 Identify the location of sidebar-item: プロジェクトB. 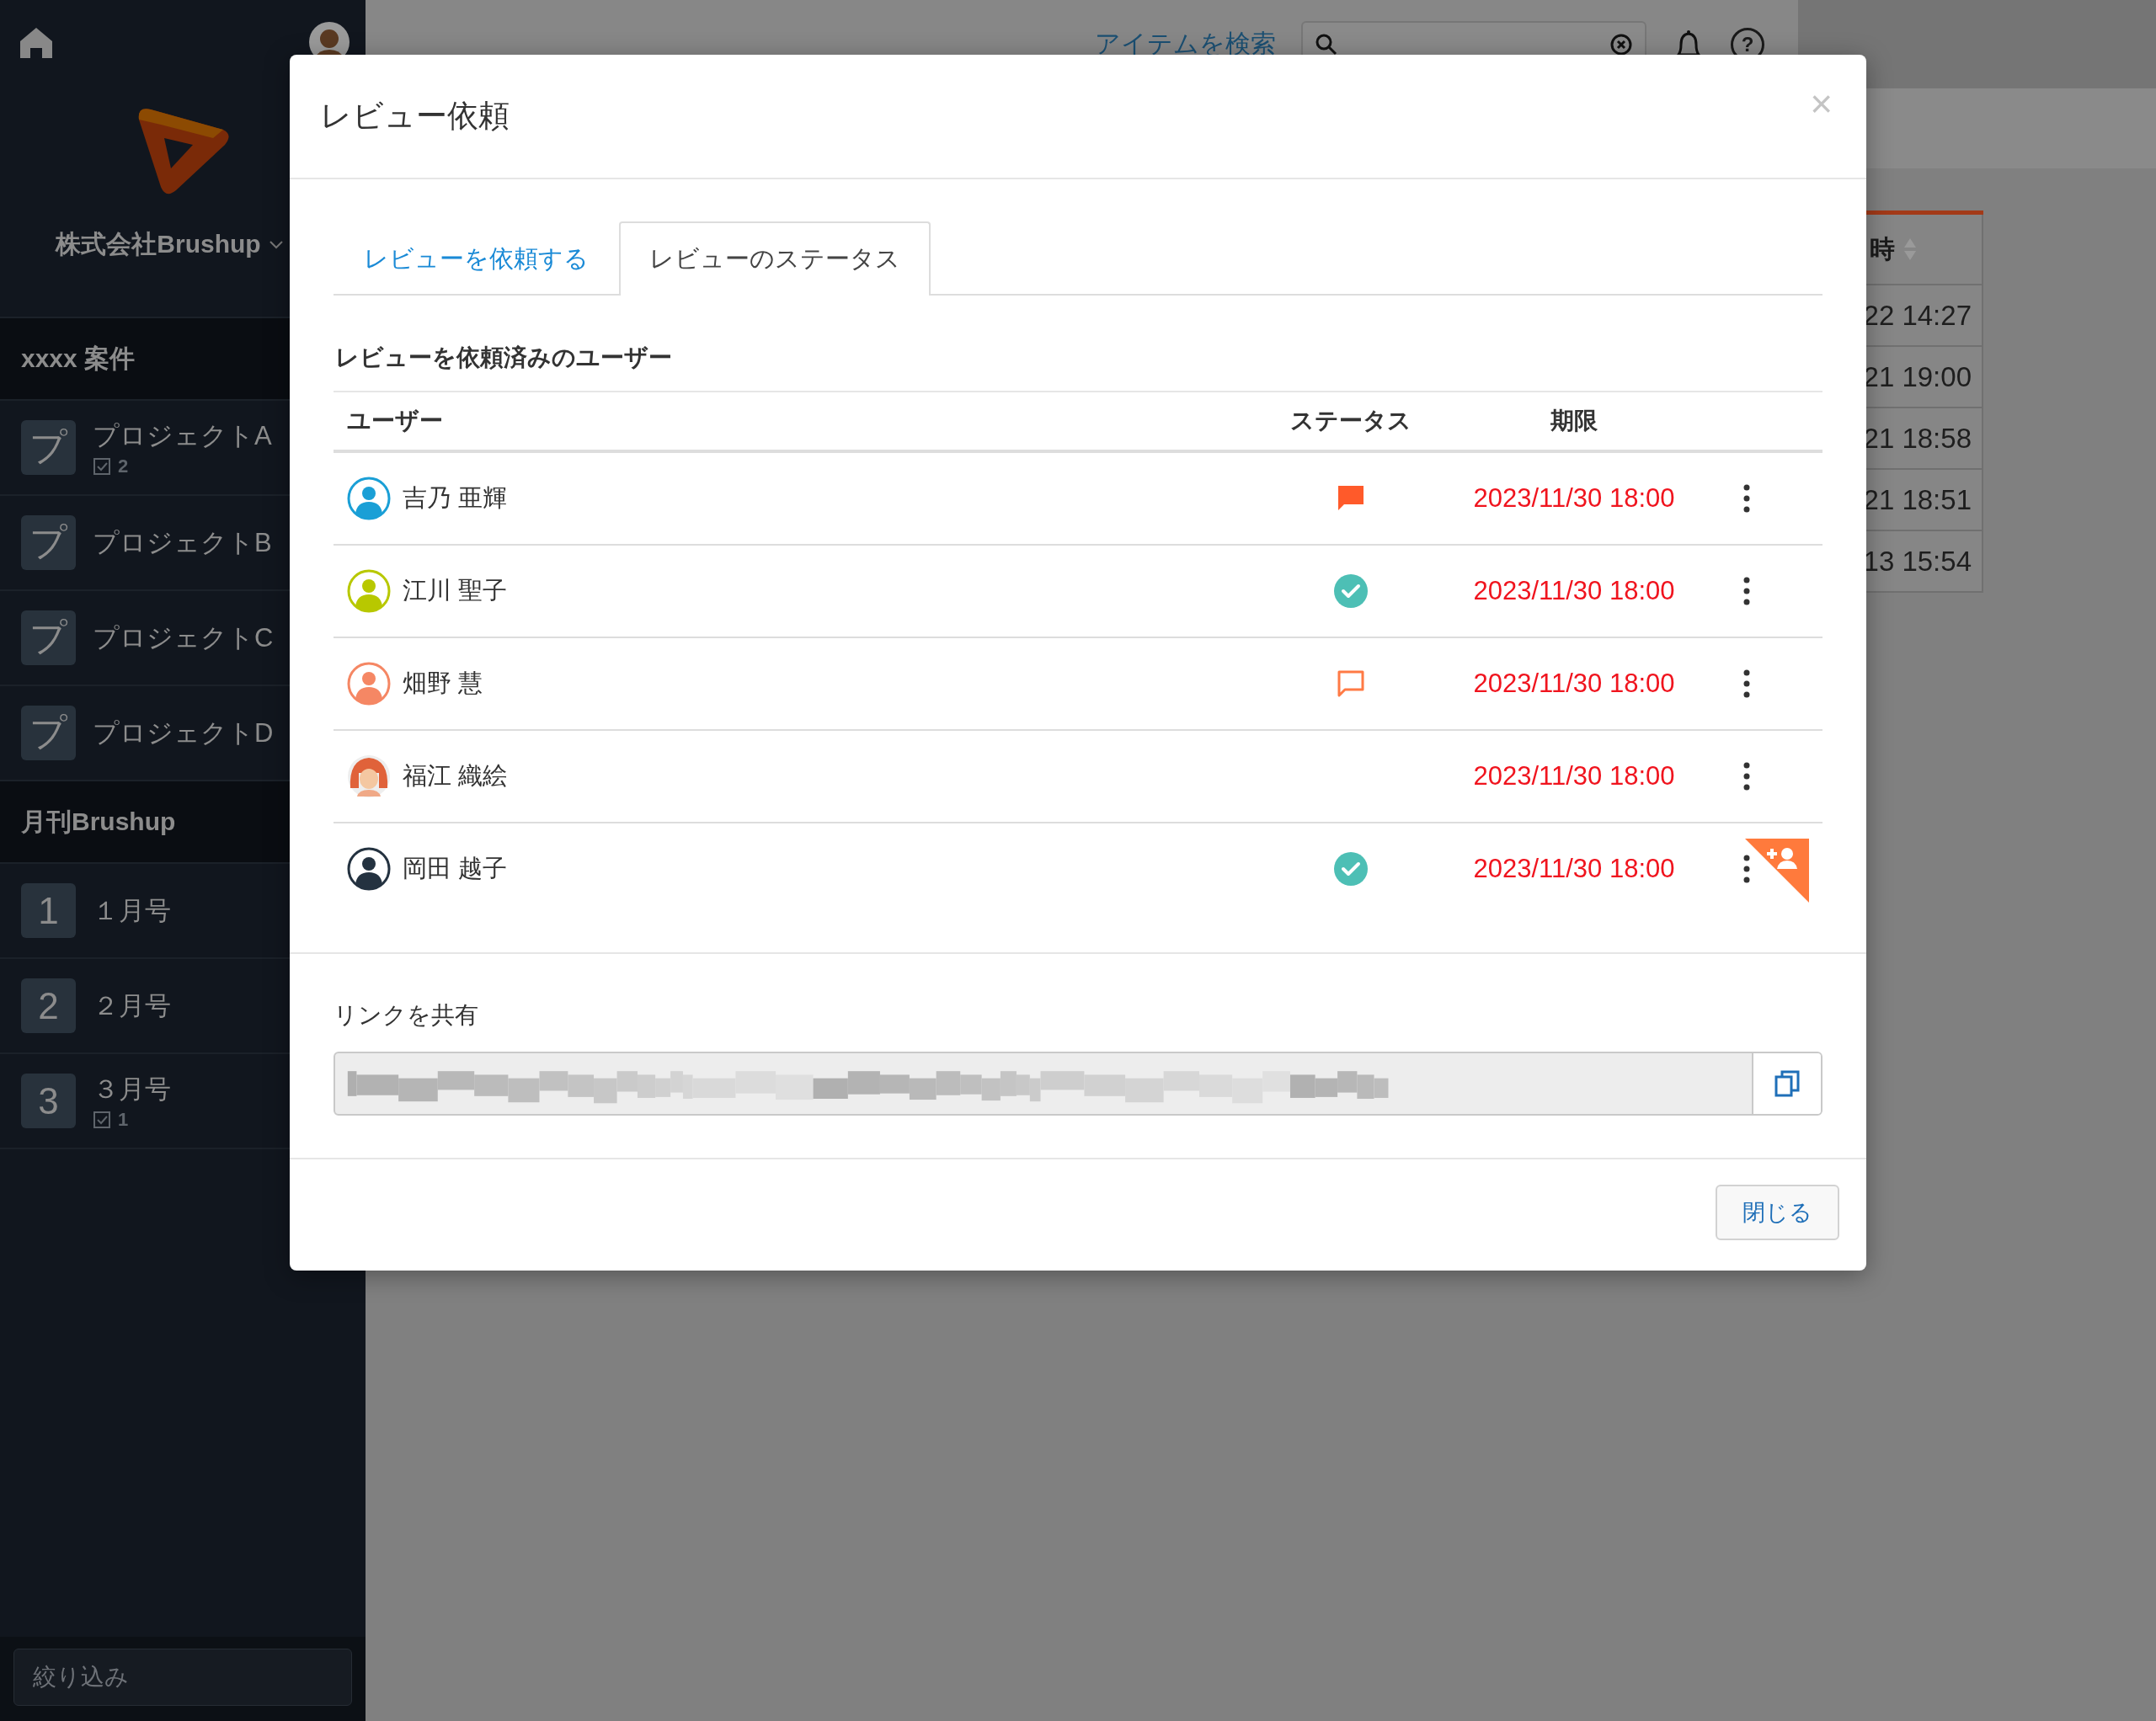
(182, 543).